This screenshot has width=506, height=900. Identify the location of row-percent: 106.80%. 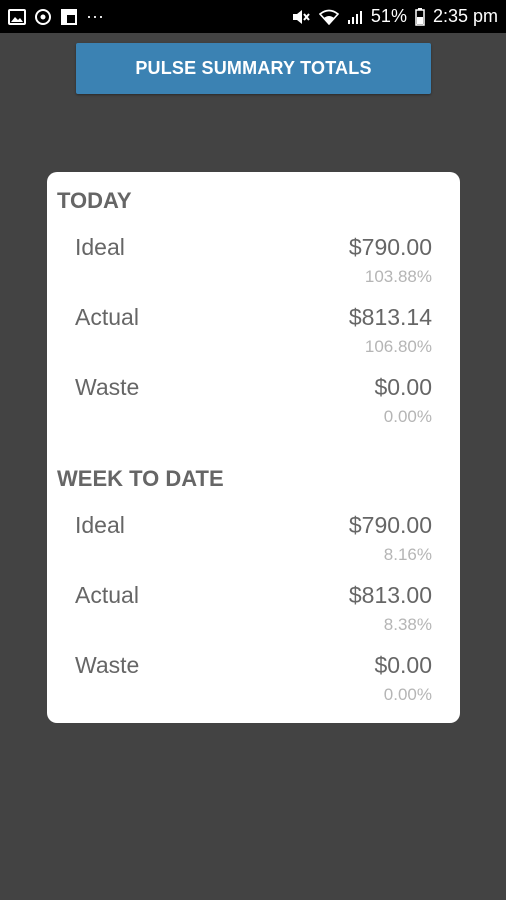
(398, 346).